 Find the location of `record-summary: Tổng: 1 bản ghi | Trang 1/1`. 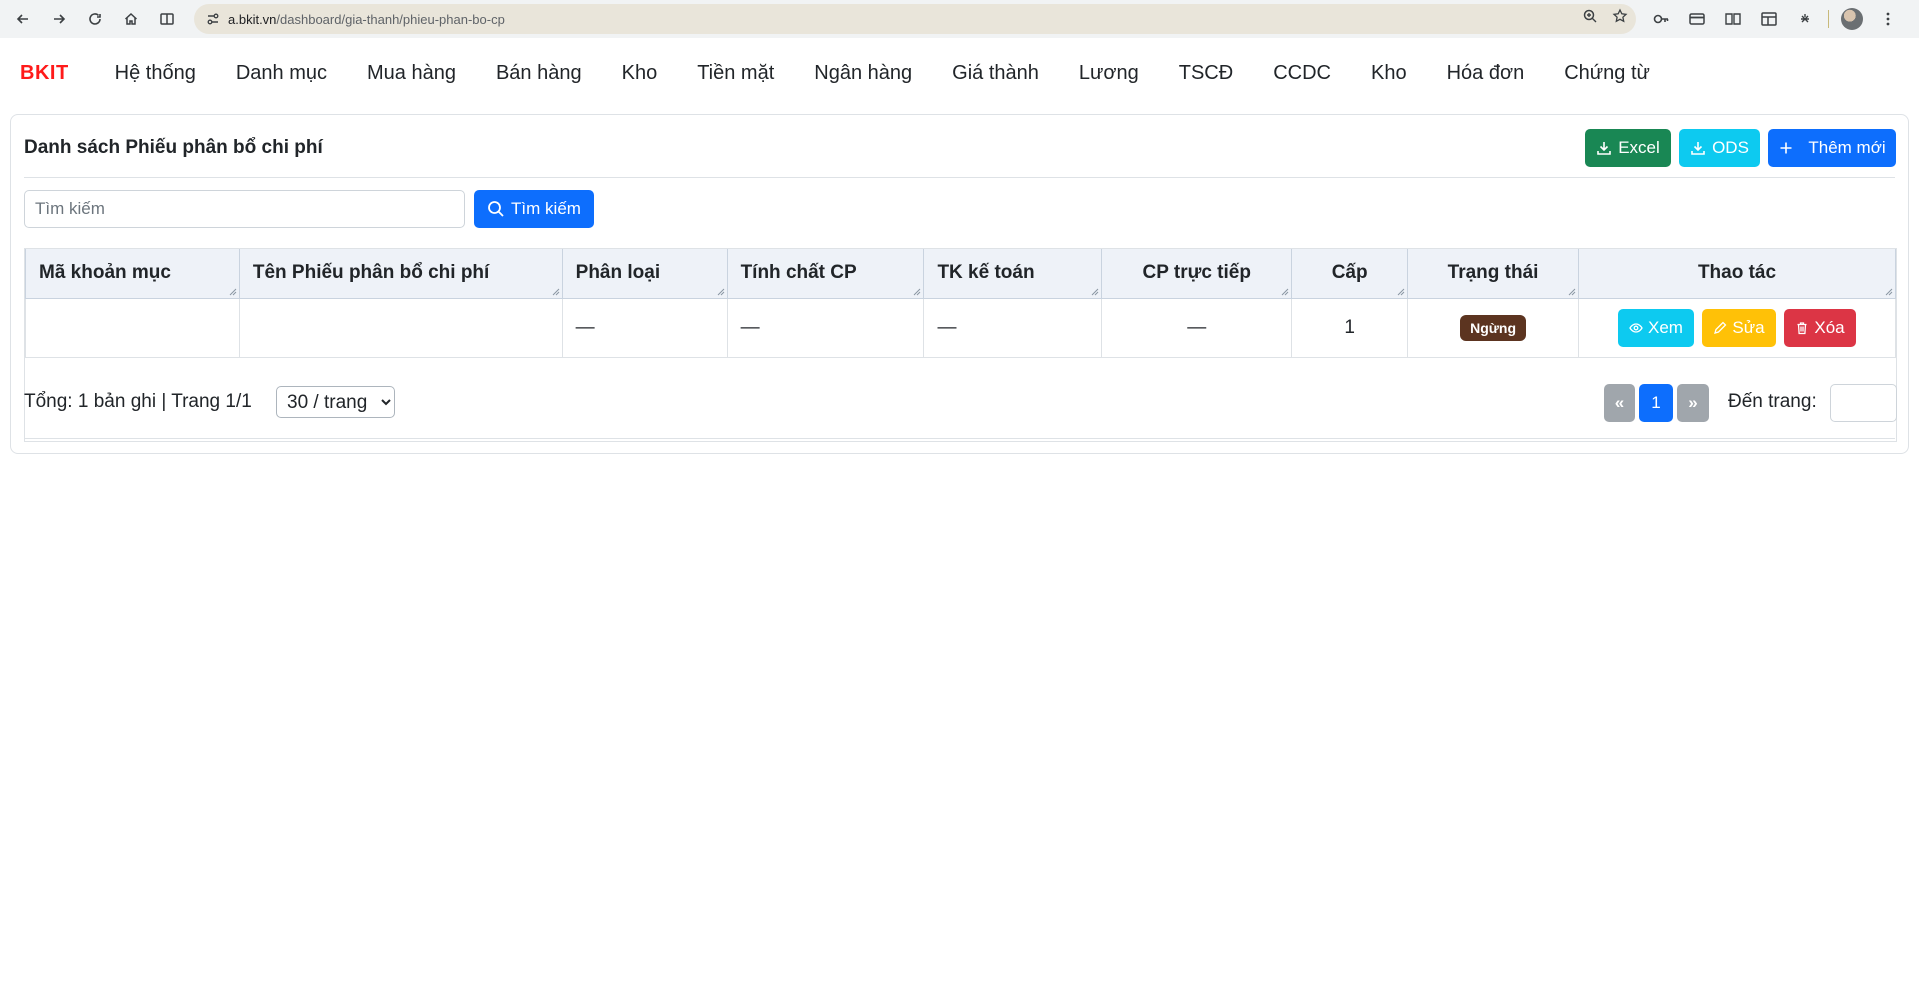

record-summary: Tổng: 1 bản ghi | Trang 1/1 is located at coordinates (138, 401).